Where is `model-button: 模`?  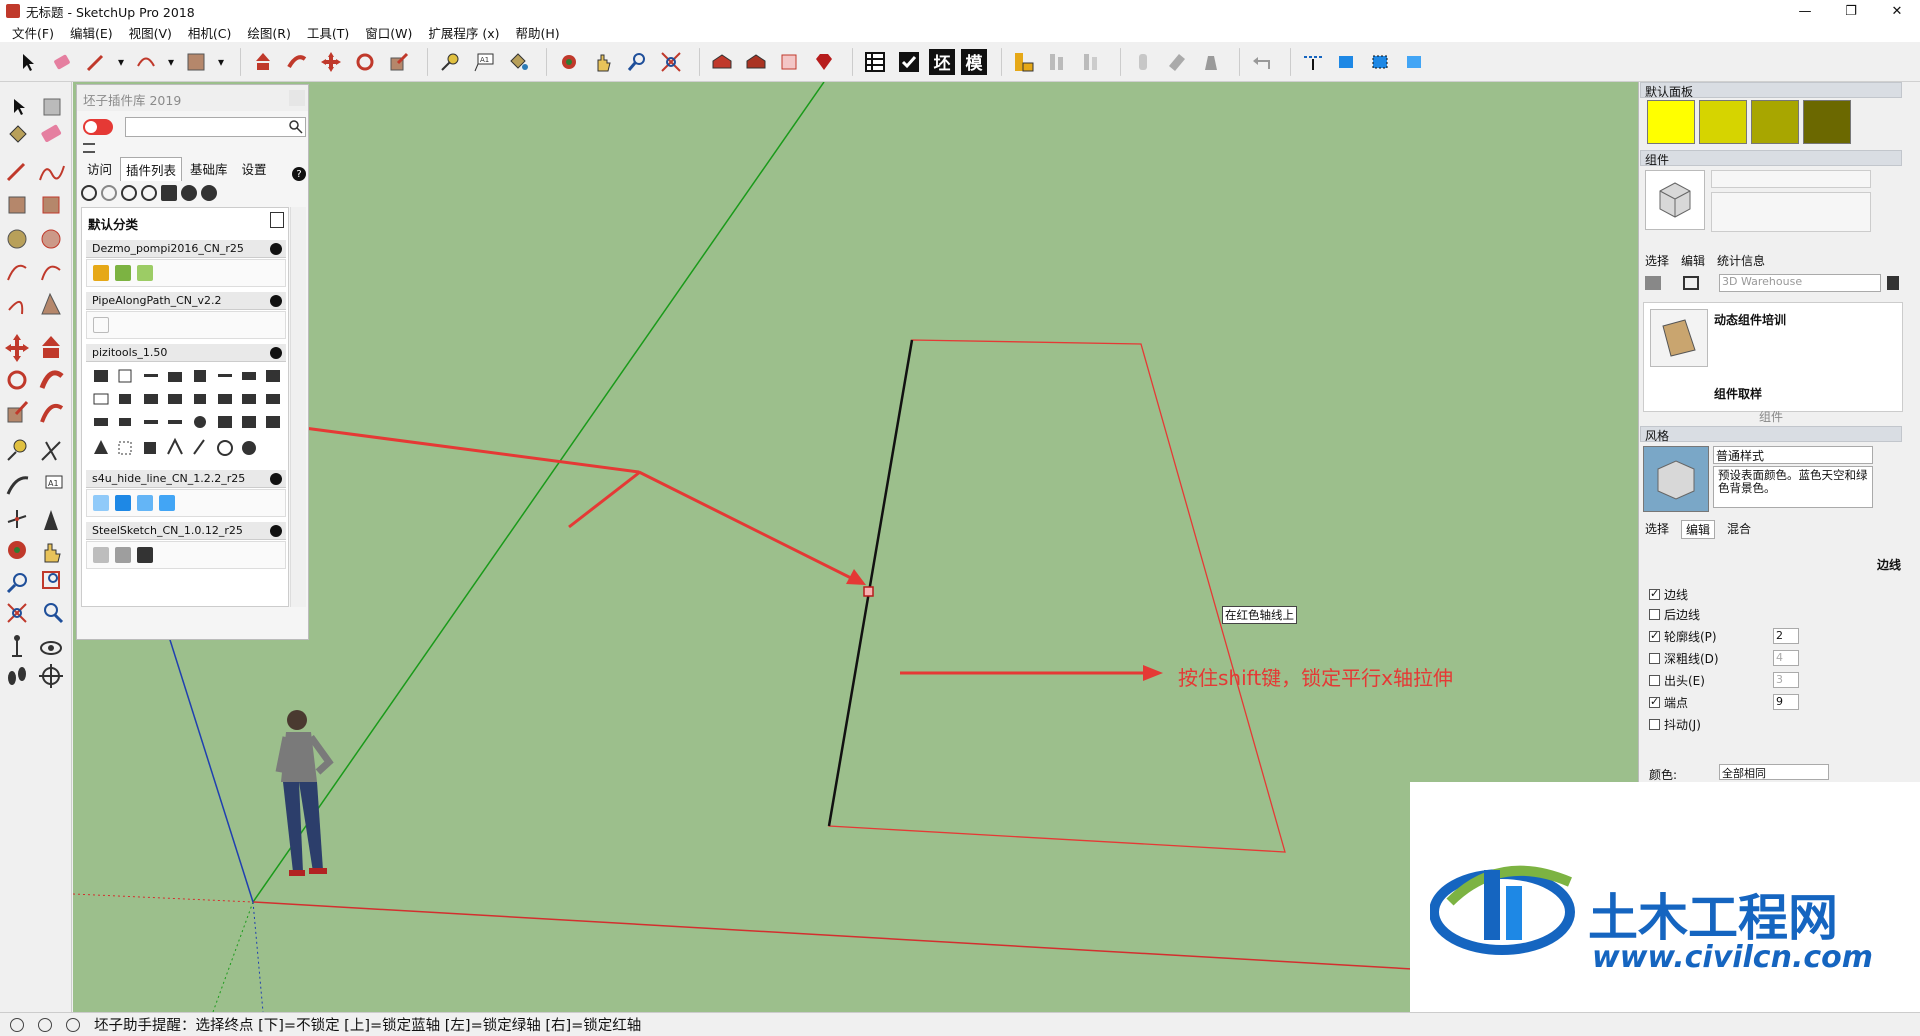
model-button: 模 is located at coordinates (974, 61).